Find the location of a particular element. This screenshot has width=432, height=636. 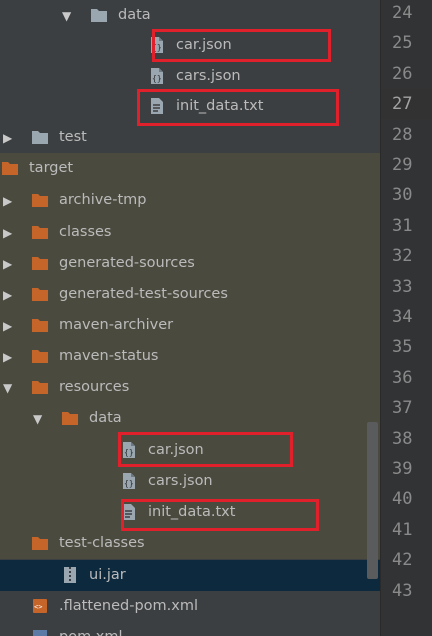

tree-item: ▶ generated-sources is located at coordinates (190, 263).